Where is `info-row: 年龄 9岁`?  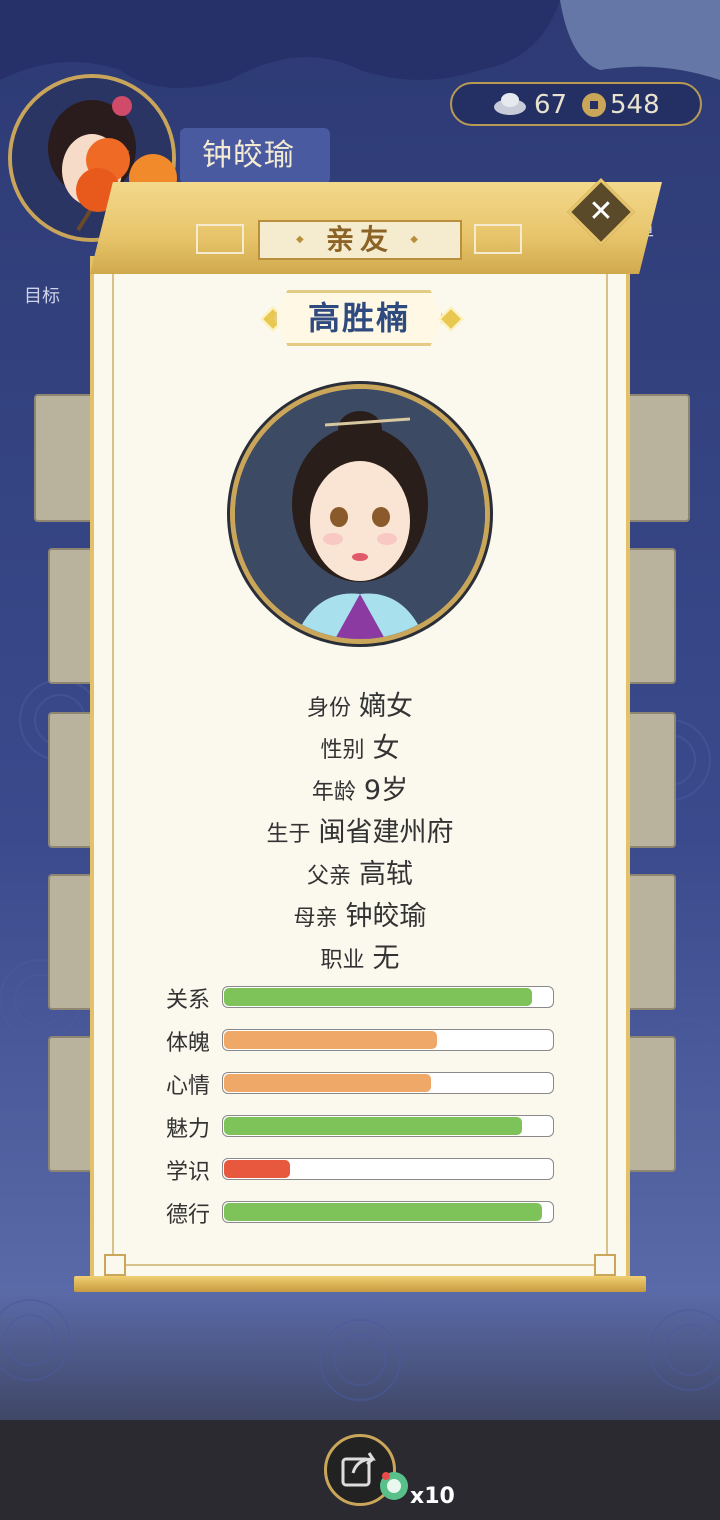
info-row: 年龄 9岁 is located at coordinates (360, 787).